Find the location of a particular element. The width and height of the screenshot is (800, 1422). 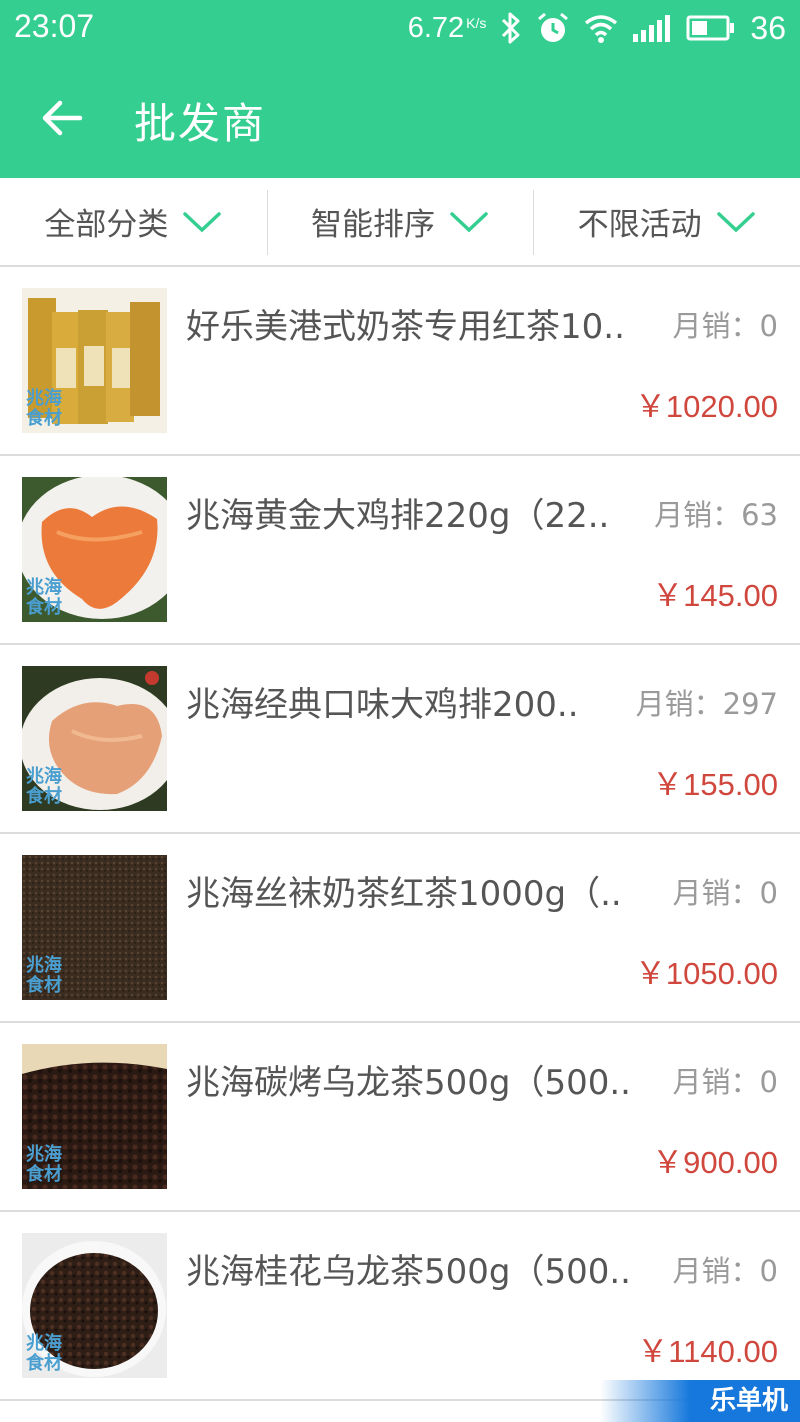

status-time: 23:07 is located at coordinates (54, 26).